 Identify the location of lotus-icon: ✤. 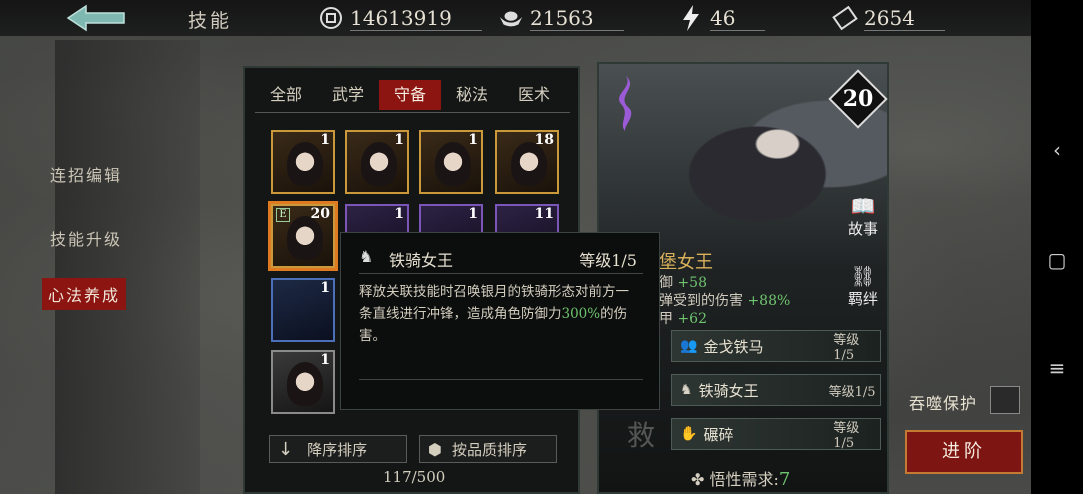
(698, 479).